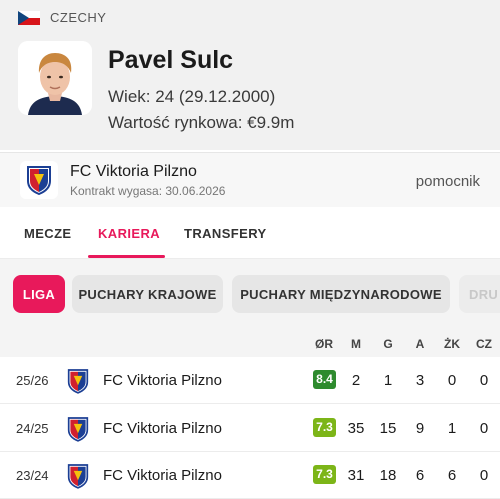 The image size is (500, 499). I want to click on rating-badge: 8.4, so click(324, 379).